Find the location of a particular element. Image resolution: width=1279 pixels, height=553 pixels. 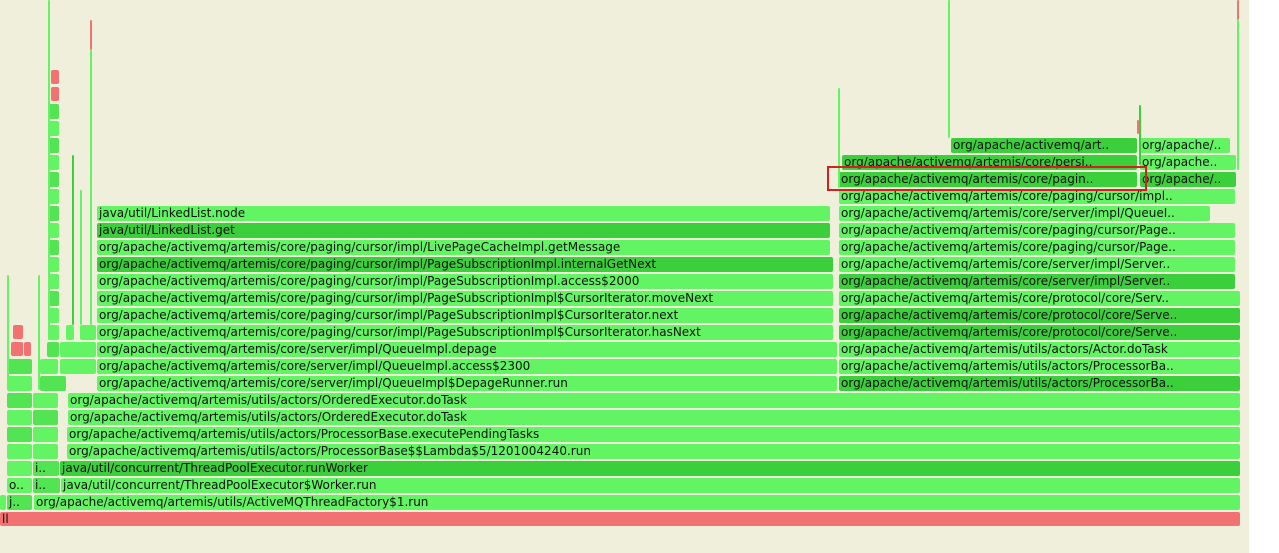

flame-frame: org/apache/activemq/artemis/core/persi.. is located at coordinates (989, 162).